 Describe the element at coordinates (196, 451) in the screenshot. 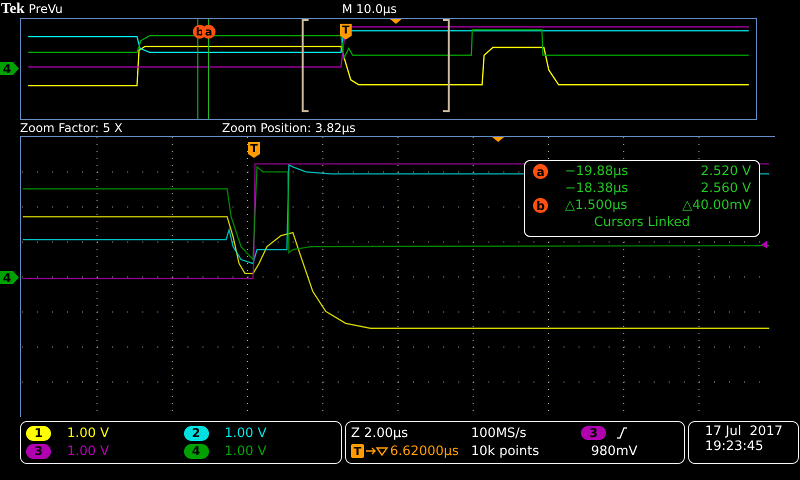

I see `channel-badge: 4` at that location.